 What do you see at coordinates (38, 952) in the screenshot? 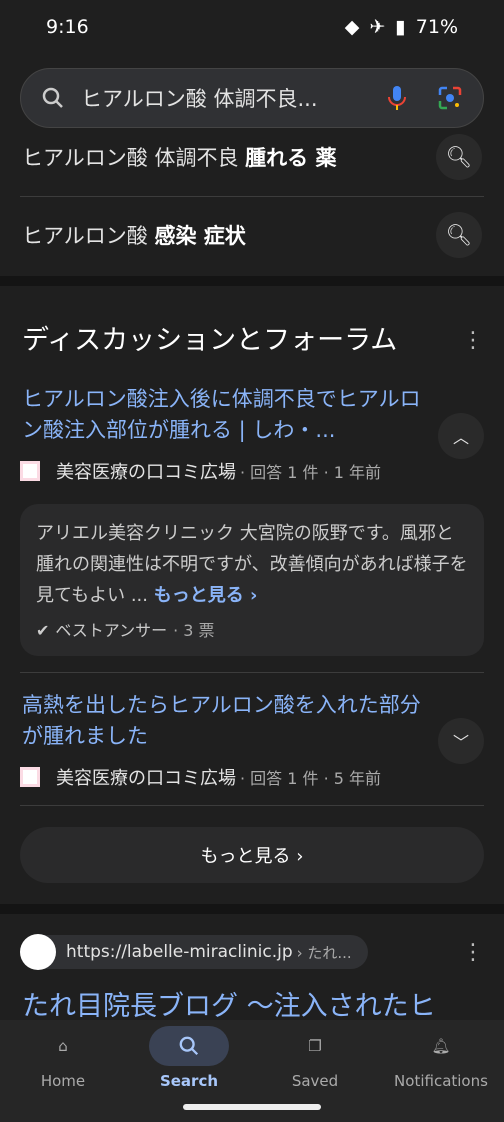
I see `site-logo` at bounding box center [38, 952].